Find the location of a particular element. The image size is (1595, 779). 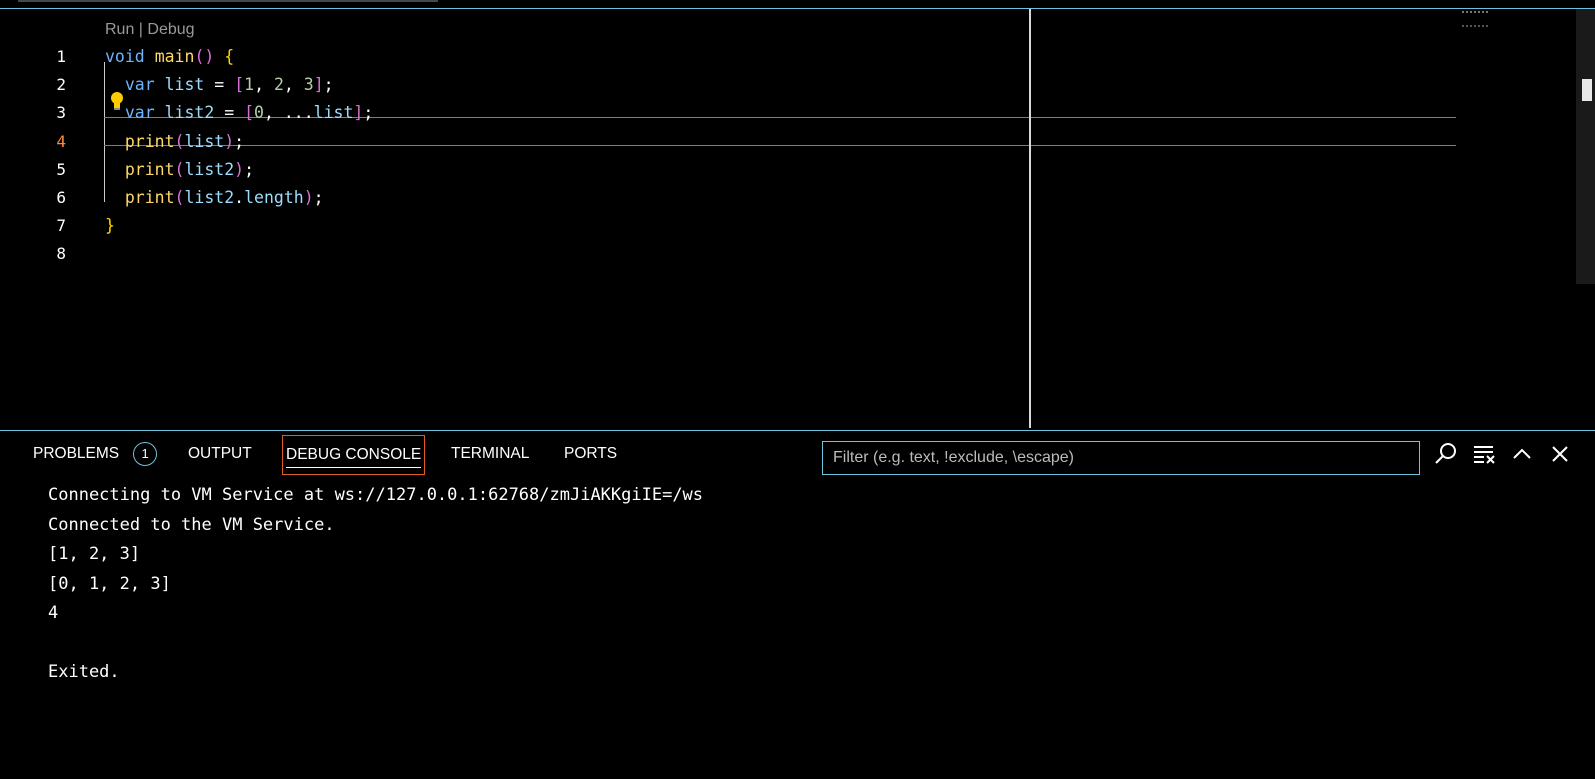

code-token: length is located at coordinates (274, 197).